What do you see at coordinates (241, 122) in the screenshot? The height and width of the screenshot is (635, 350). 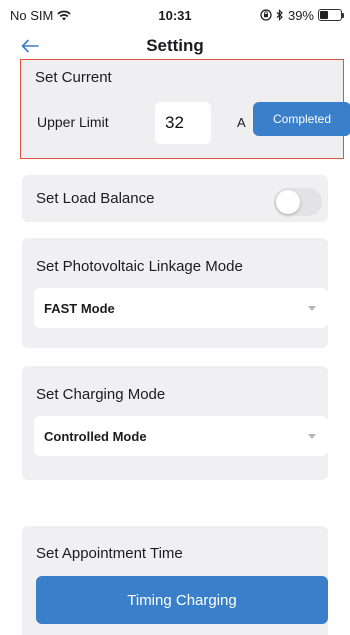 I see `unit-label: A` at bounding box center [241, 122].